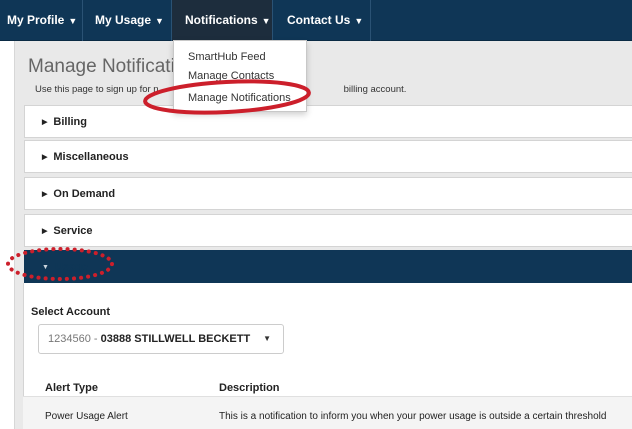 This screenshot has width=632, height=429. Describe the element at coordinates (328, 266) in the screenshot. I see `panel-usage: ▼ Usage` at that location.